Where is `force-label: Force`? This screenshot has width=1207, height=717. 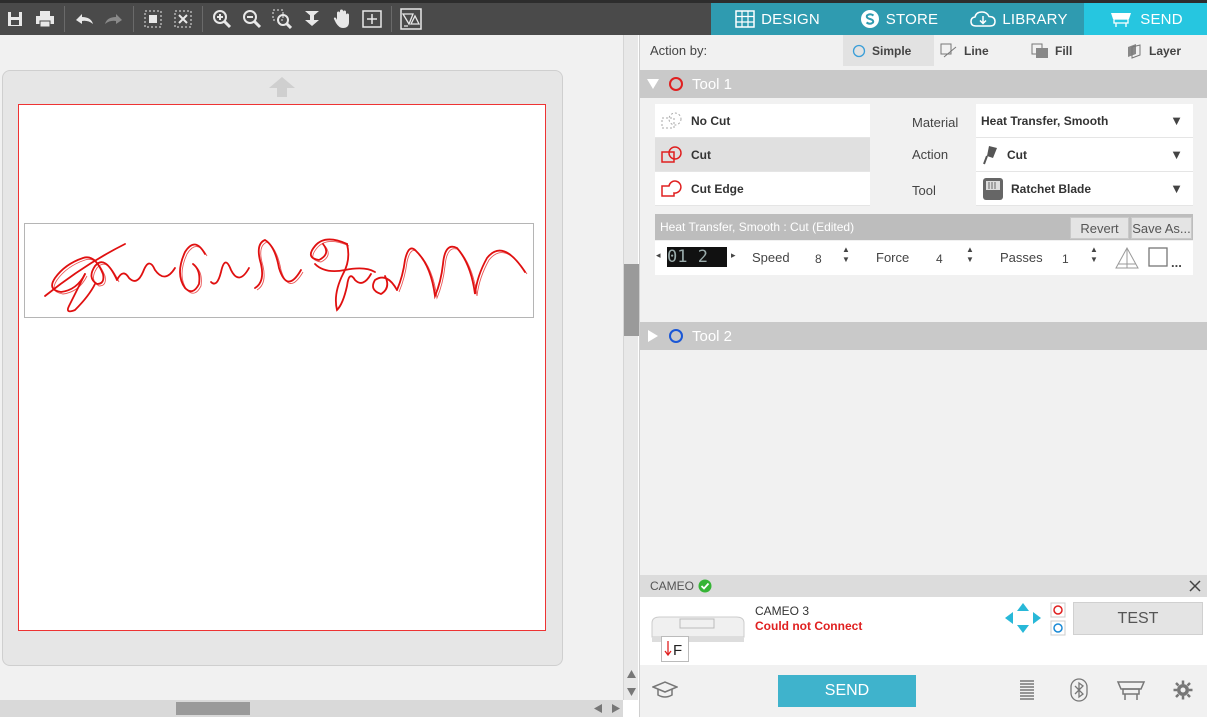 force-label: Force is located at coordinates (893, 257).